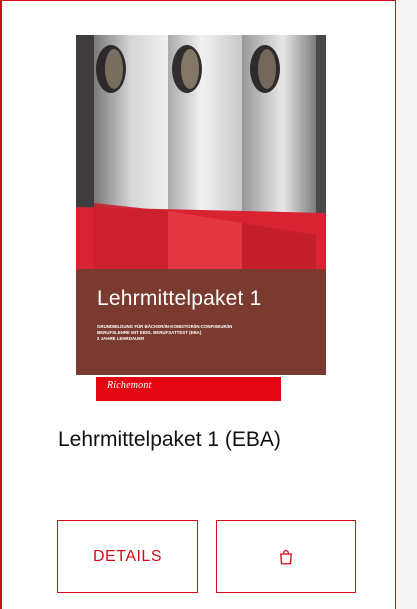 This screenshot has width=417, height=609. I want to click on product-title: Lehrmittelpaket 1 (EBA), so click(169, 440).